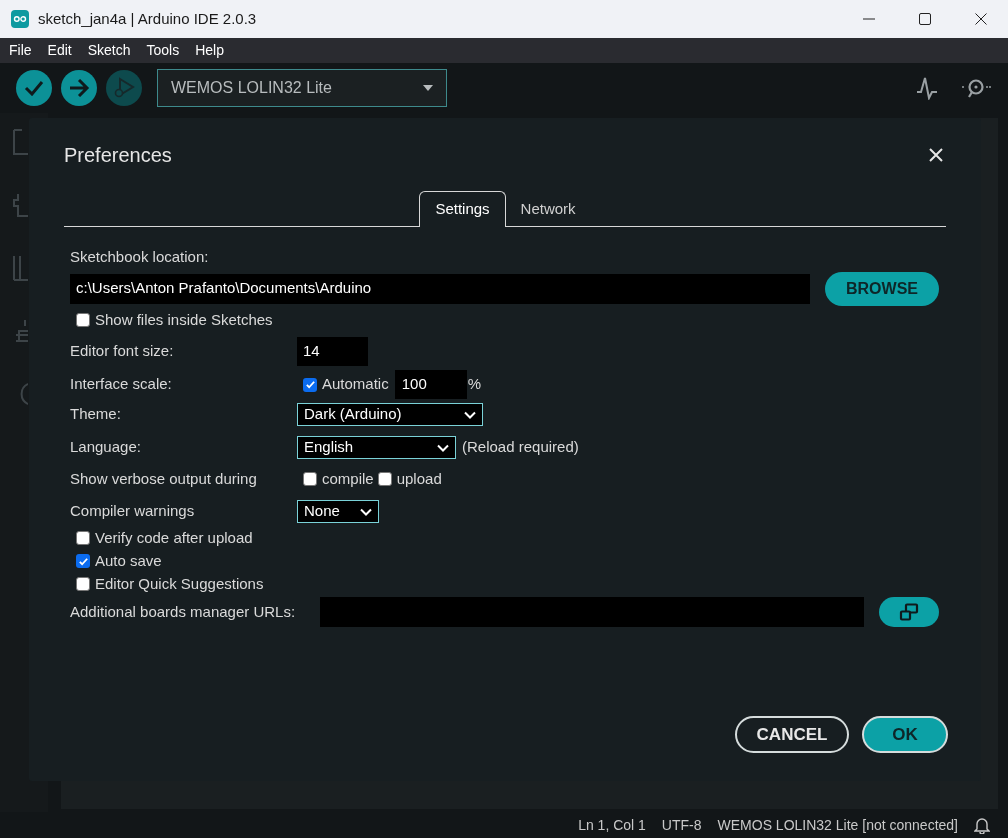 The width and height of the screenshot is (1008, 838). Describe the element at coordinates (338, 511) in the screenshot. I see `warnings-dropdown: None` at that location.